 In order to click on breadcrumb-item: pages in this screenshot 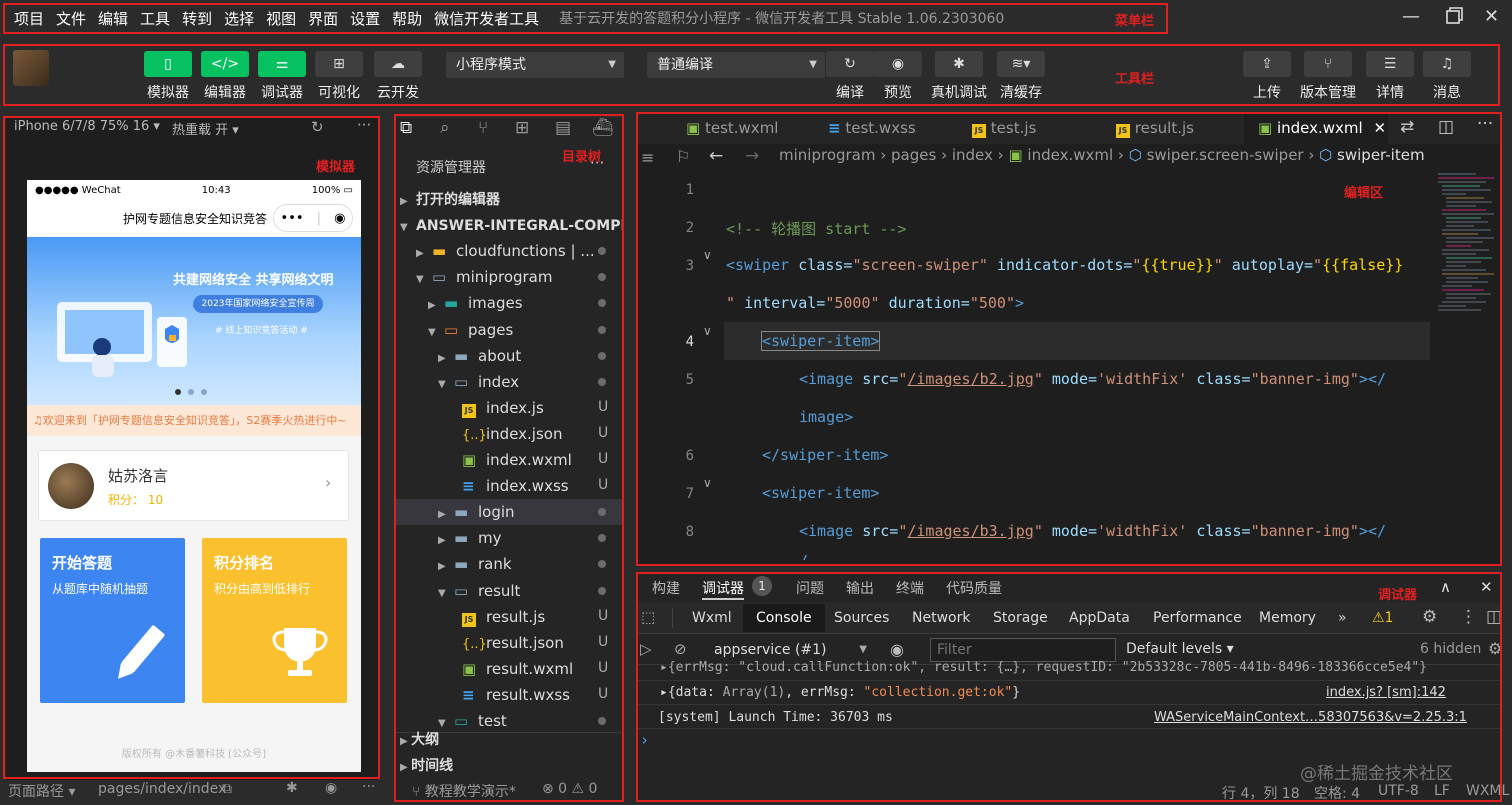, I will do `click(913, 155)`.